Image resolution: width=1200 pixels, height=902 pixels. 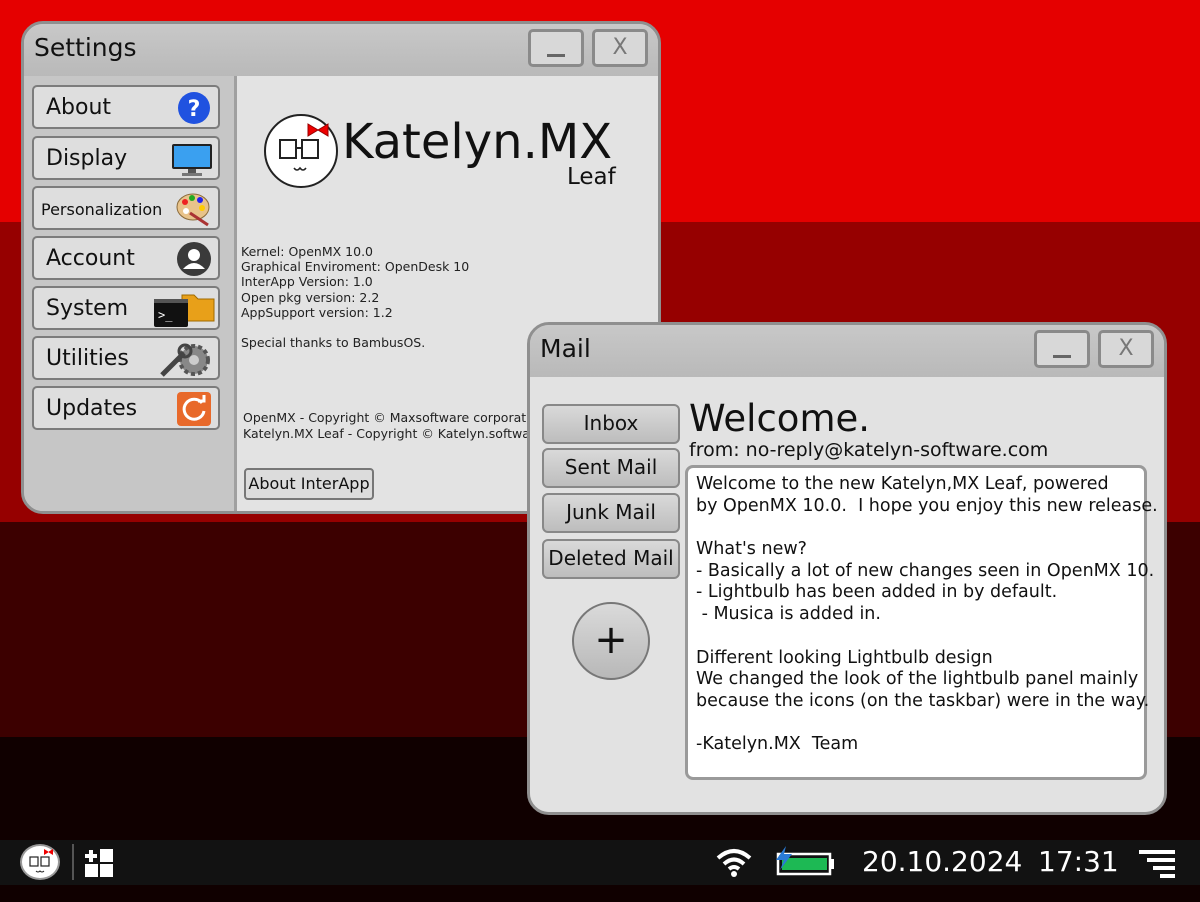 I want to click on sidebar-item-label: Updates, so click(x=92, y=408).